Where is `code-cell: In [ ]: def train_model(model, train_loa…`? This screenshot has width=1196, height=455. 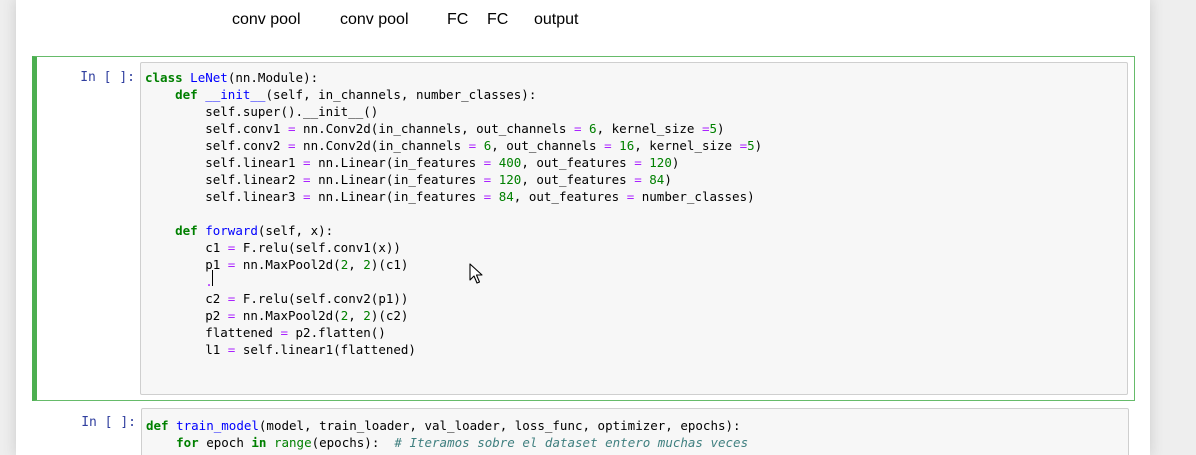
code-cell: In [ ]: def train_model(model, train_loa… is located at coordinates (583, 430).